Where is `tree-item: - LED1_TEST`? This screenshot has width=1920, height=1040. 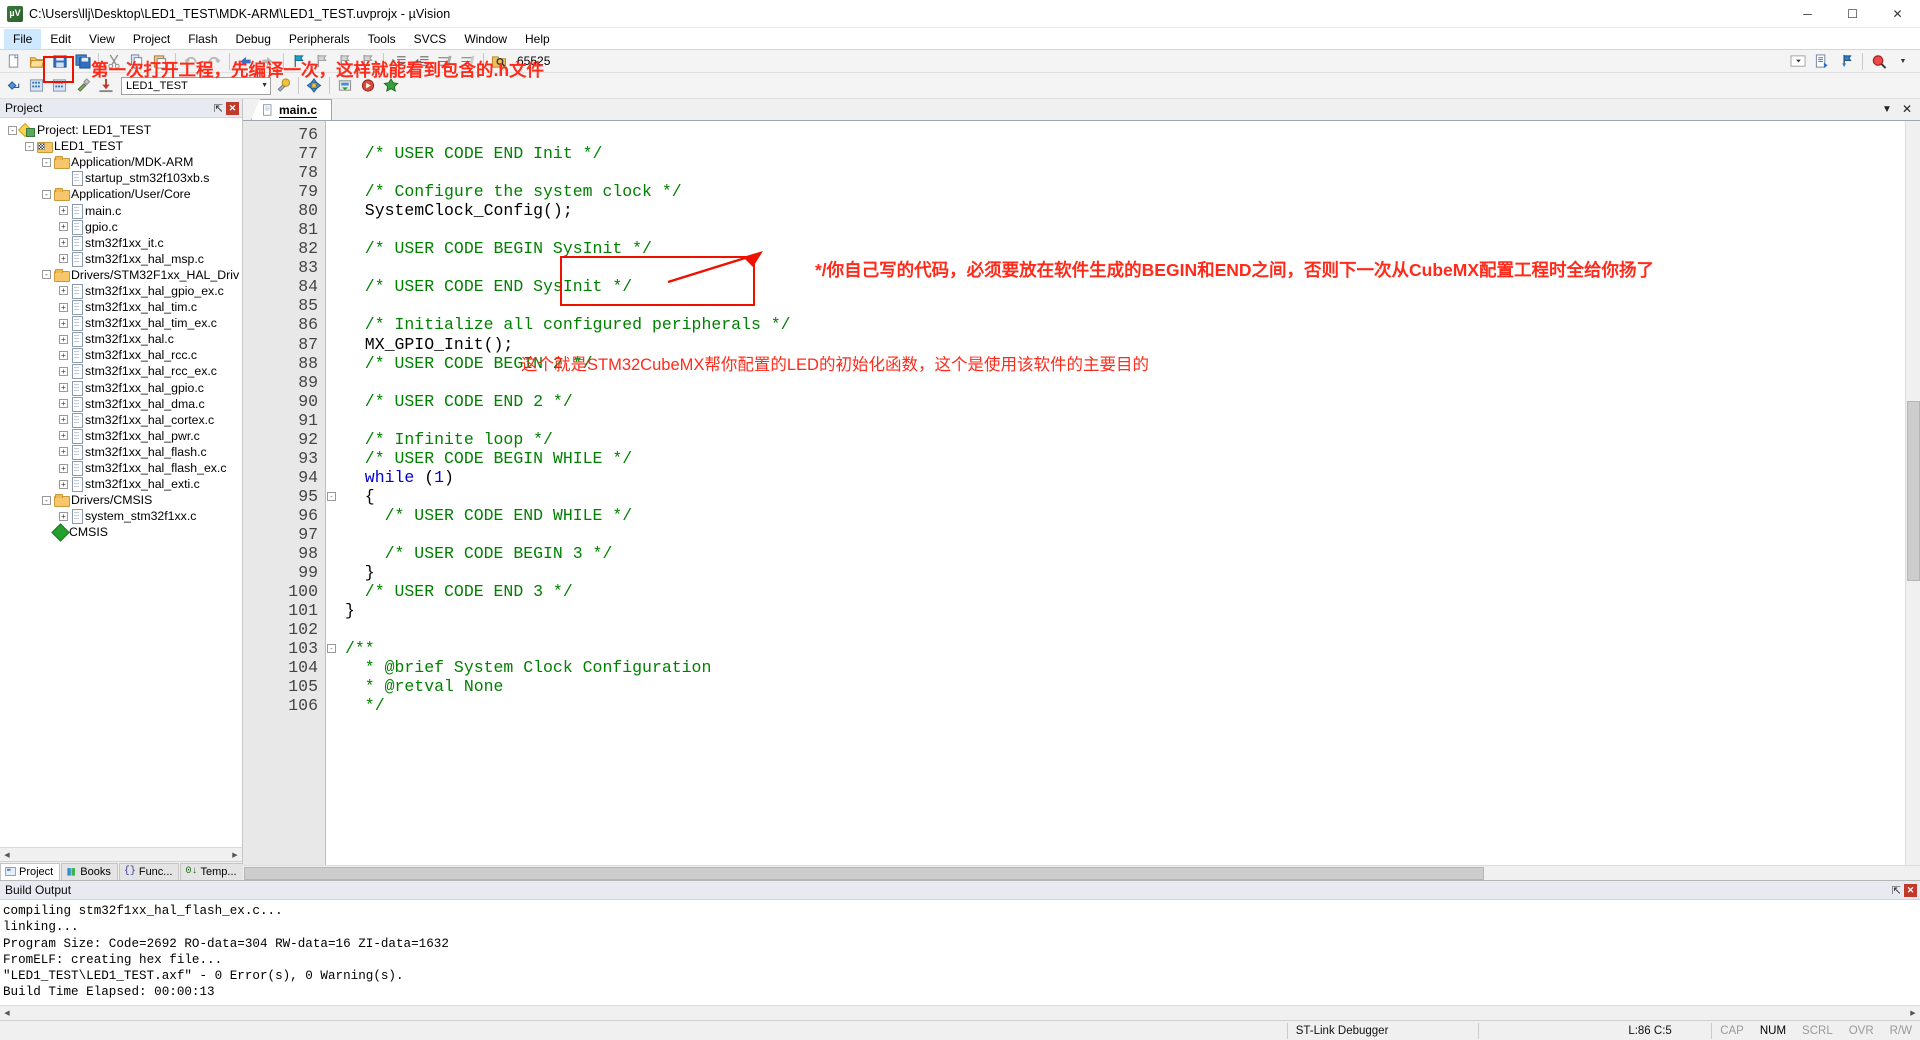
tree-item: - LED1_TEST is located at coordinates (121, 146).